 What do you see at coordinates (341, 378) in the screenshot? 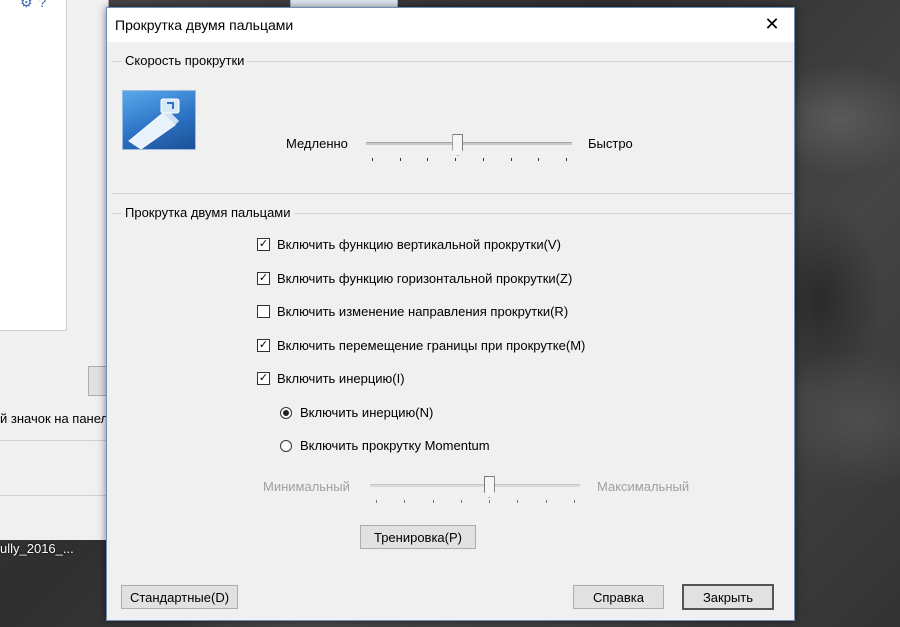
I see `checkbox-label: Включить инерцию(I)` at bounding box center [341, 378].